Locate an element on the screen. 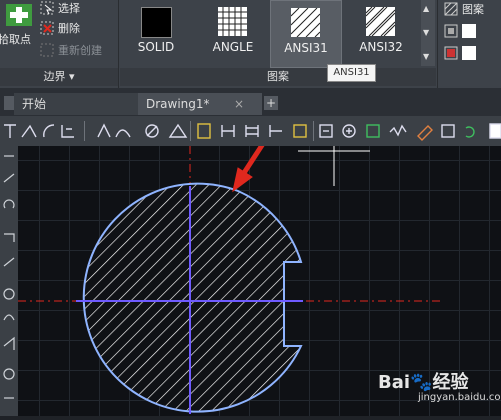 The width and height of the screenshot is (501, 420). tab-drawing1: Drawing1* × is located at coordinates (200, 104).